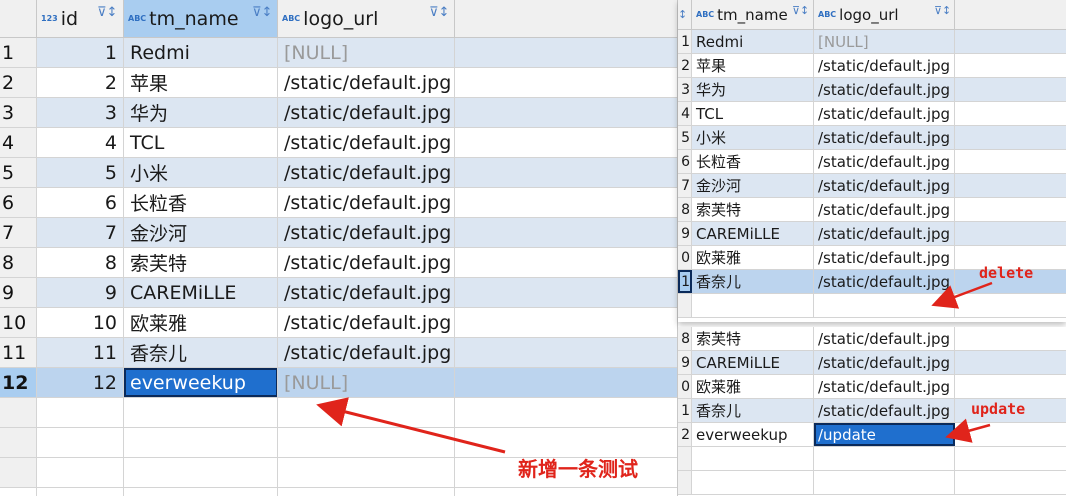 The height and width of the screenshot is (496, 1066). I want to click on cell-id: 6, so click(80, 202).